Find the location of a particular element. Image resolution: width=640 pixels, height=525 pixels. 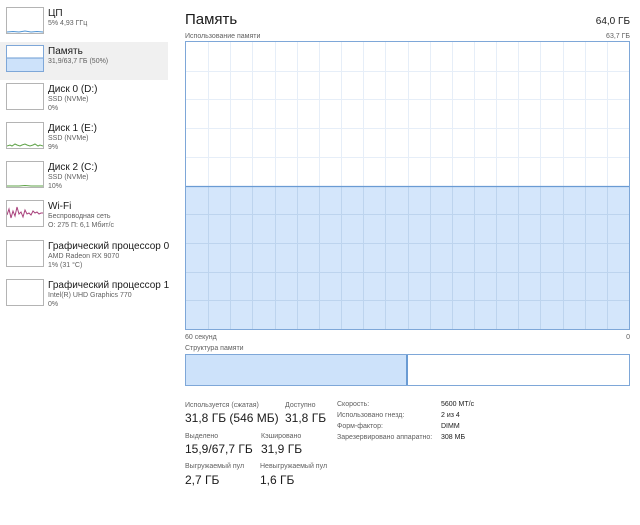

slots-used-label: Использовано гнезд: is located at coordinates (371, 415).